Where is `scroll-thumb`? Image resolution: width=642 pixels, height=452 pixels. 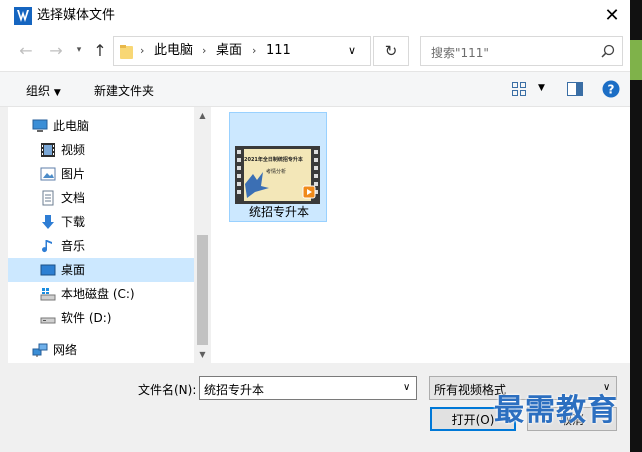 scroll-thumb is located at coordinates (202, 290).